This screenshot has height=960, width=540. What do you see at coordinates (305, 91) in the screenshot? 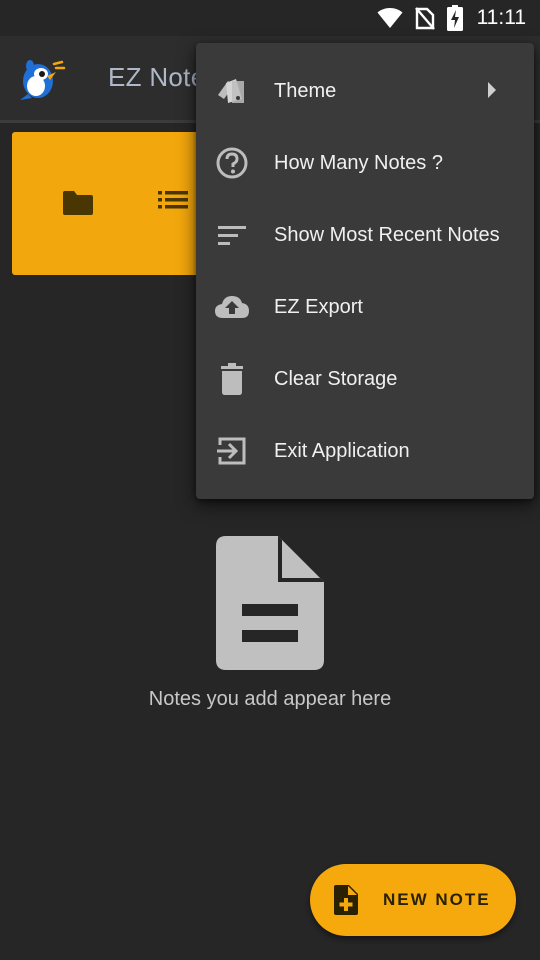
I see `menu-item-label: Theme` at bounding box center [305, 91].